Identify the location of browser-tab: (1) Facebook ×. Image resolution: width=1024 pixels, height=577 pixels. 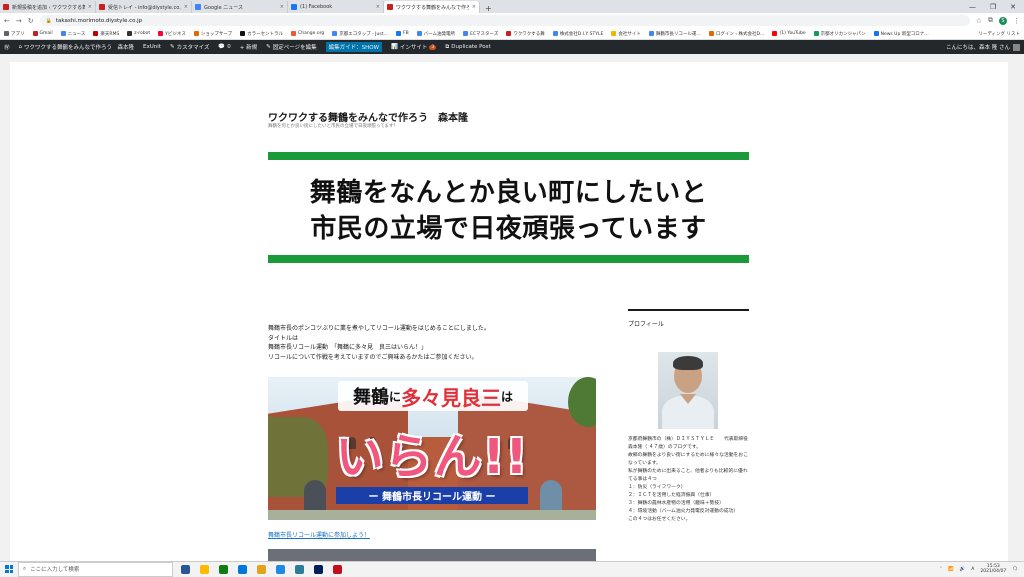
(336, 7).